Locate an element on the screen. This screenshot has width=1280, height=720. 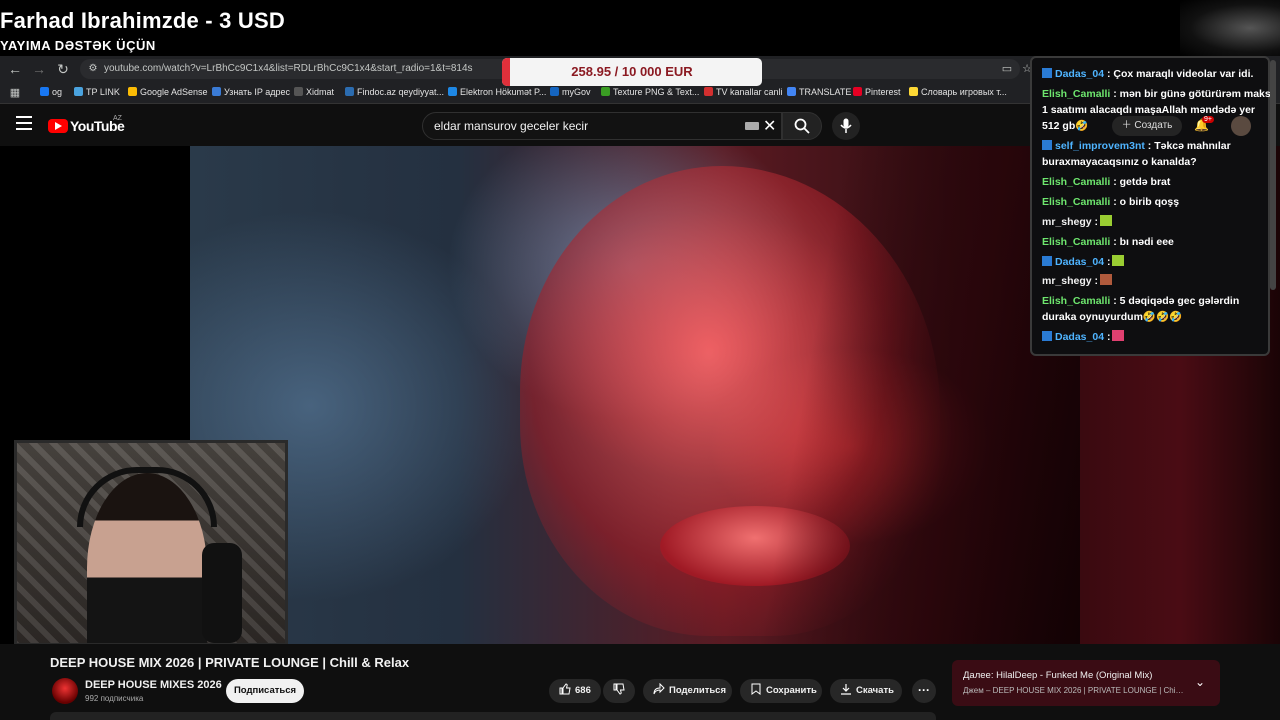
chat-message: Elish_Camalli : bı nədi eee is located at coordinates (1108, 242).